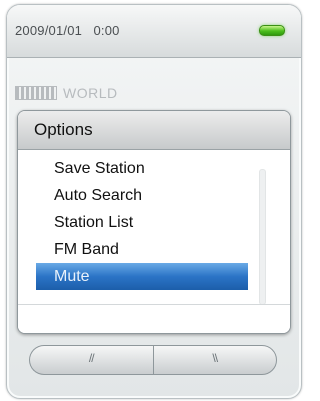 The image size is (320, 401). I want to click on battery-icon, so click(272, 30).